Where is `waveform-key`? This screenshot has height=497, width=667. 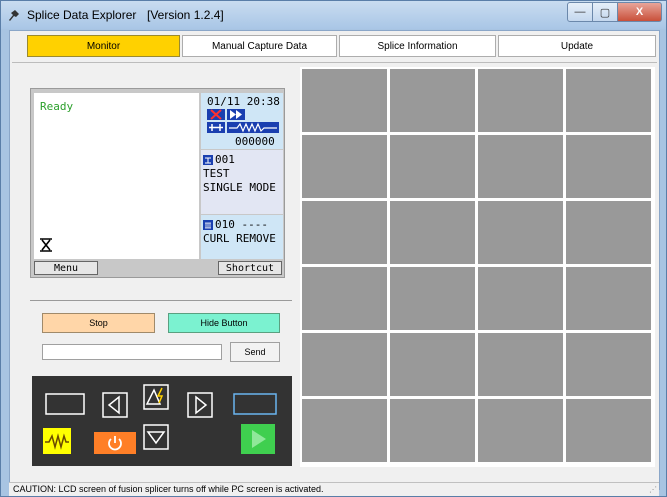 waveform-key is located at coordinates (57, 441).